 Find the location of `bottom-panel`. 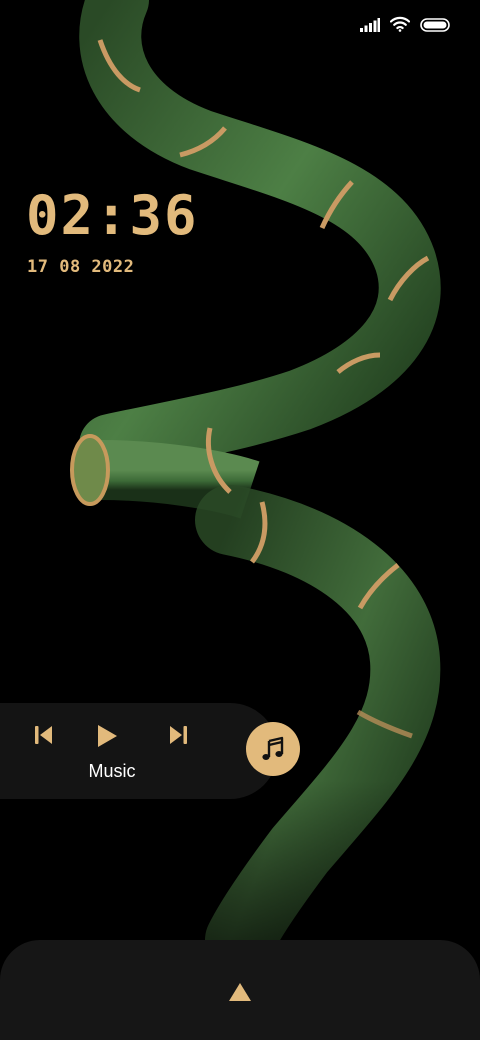

bottom-panel is located at coordinates (240, 990).